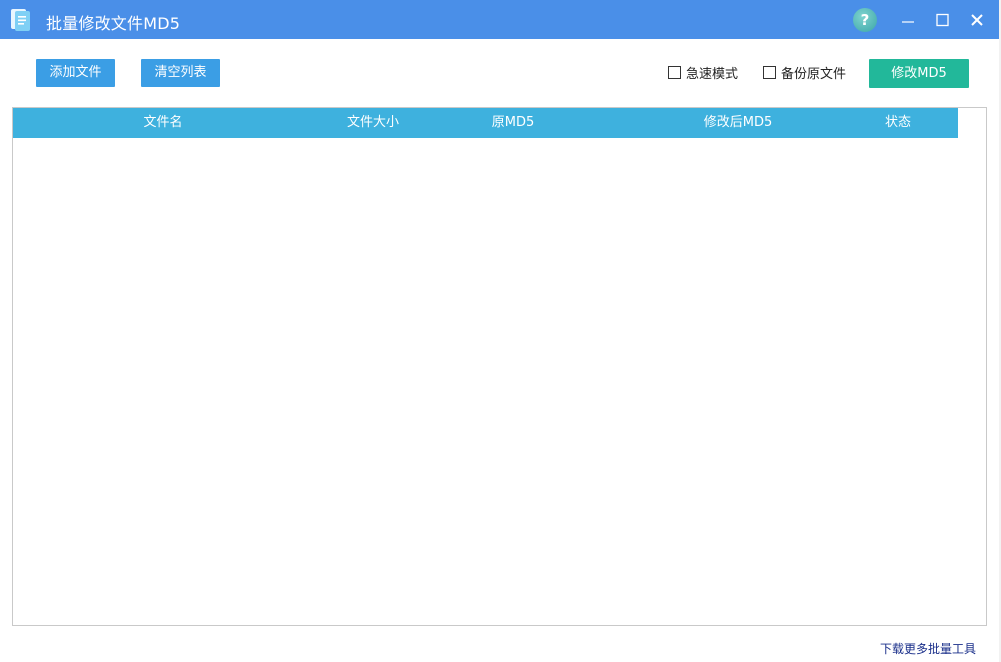 The image size is (1001, 662). What do you see at coordinates (865, 20) in the screenshot?
I see `help-icon: ?` at bounding box center [865, 20].